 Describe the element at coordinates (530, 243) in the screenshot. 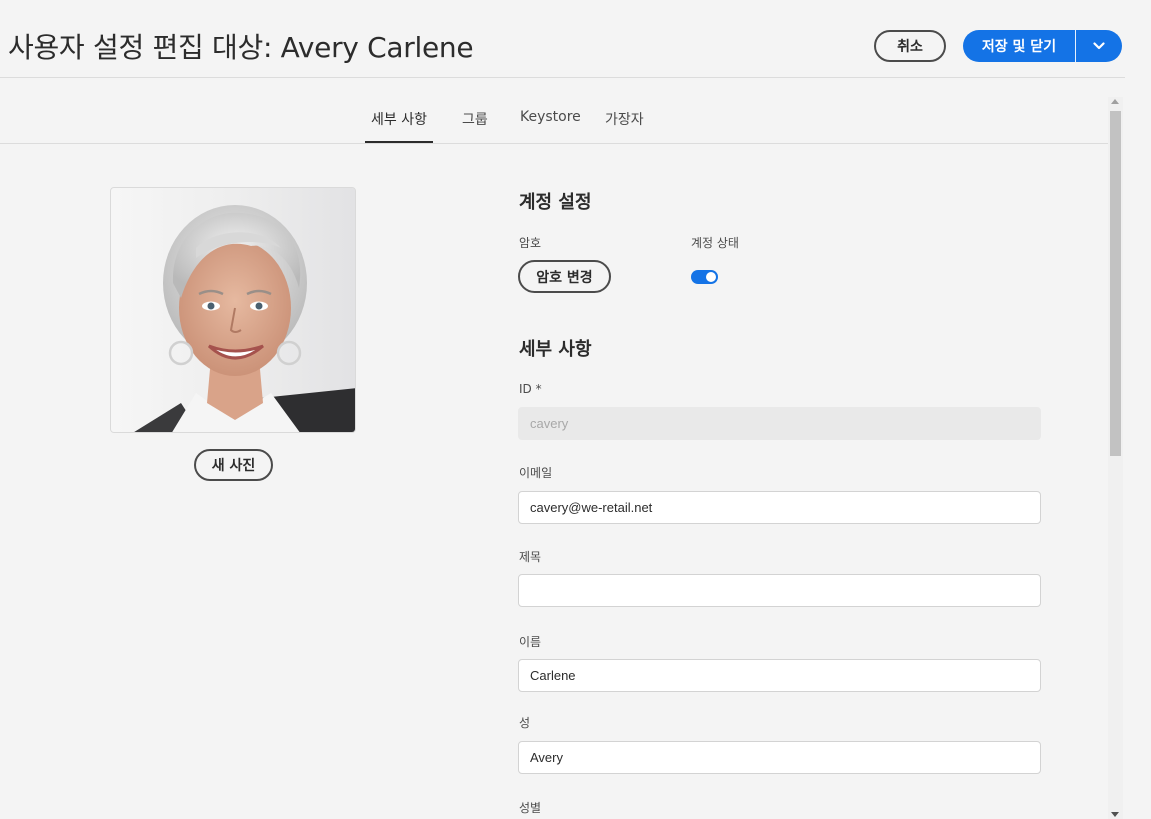

I see `password-label: 암호` at that location.